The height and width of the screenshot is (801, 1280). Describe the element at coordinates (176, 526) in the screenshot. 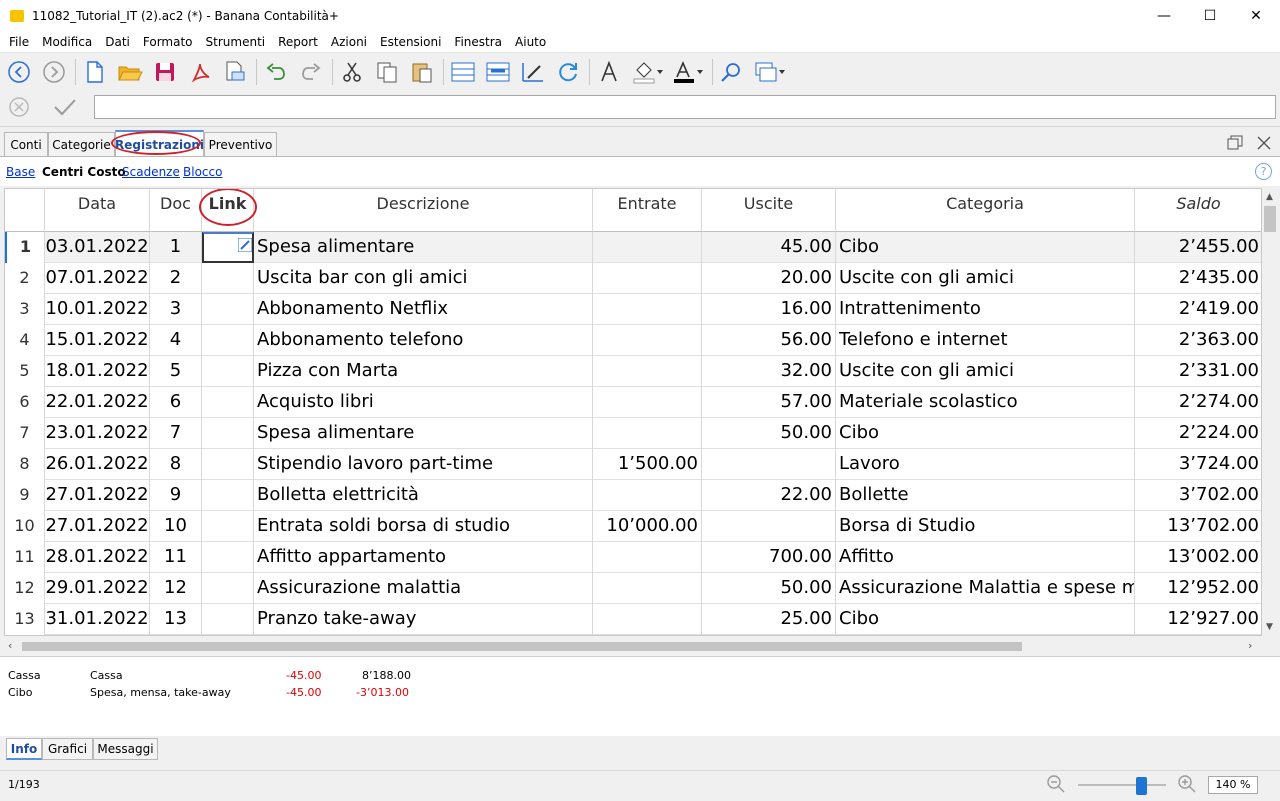

I see `cell-doc: 10` at that location.